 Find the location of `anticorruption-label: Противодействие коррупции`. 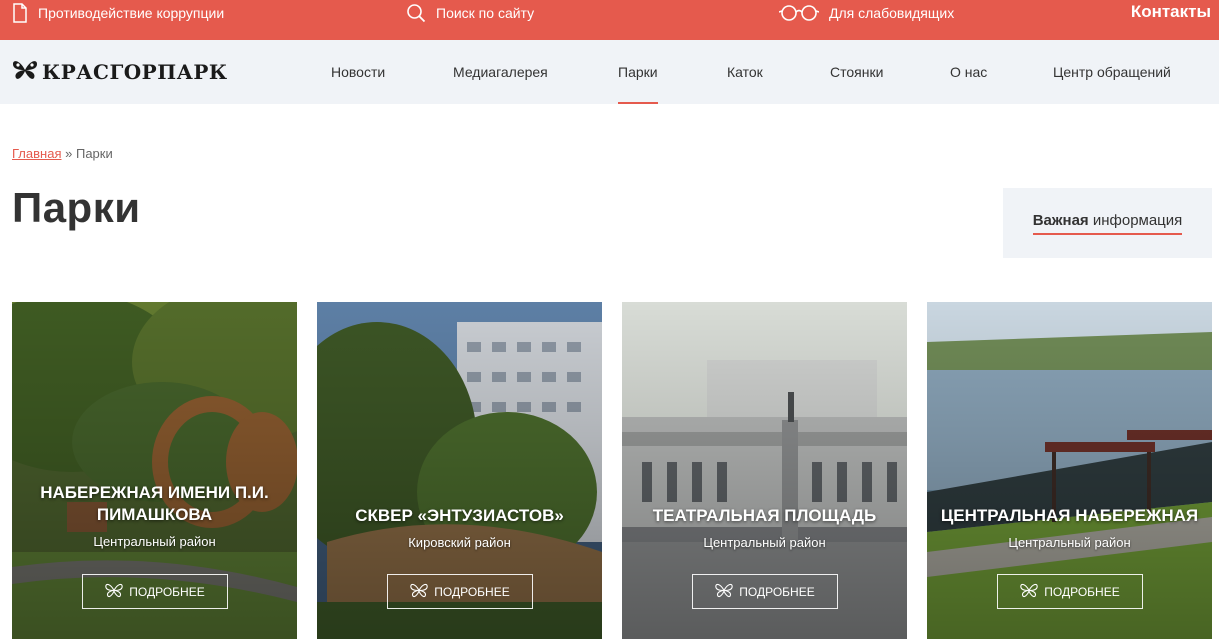

anticorruption-label: Противодействие коррупции is located at coordinates (131, 13).